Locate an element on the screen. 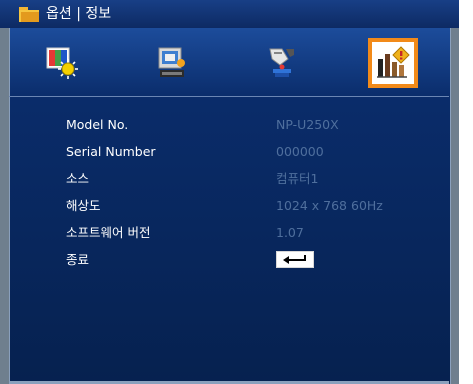  info-row-serial: Serial Number 000000 is located at coordinates (236, 152).